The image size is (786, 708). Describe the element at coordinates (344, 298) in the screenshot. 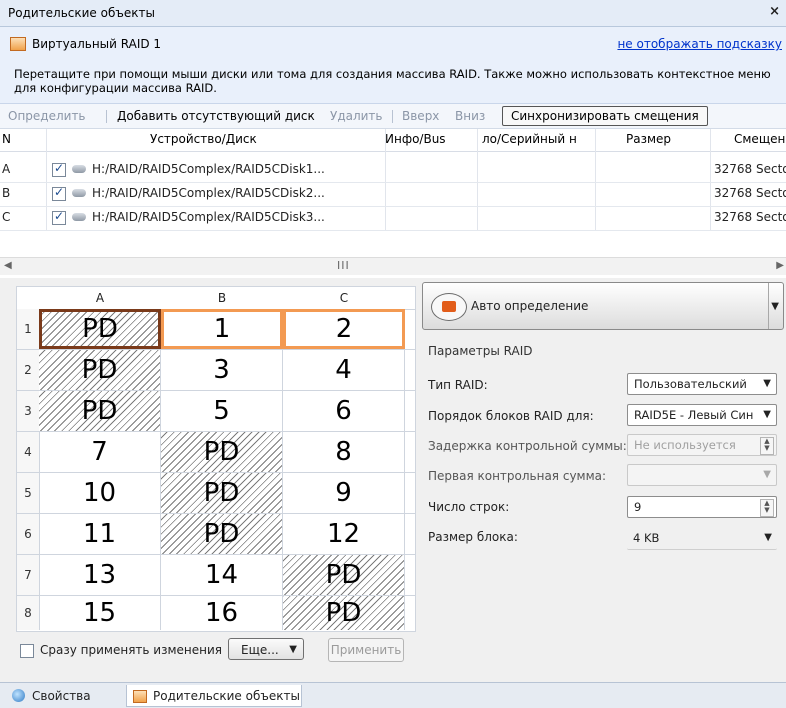

I see `raid-column-c: C` at that location.